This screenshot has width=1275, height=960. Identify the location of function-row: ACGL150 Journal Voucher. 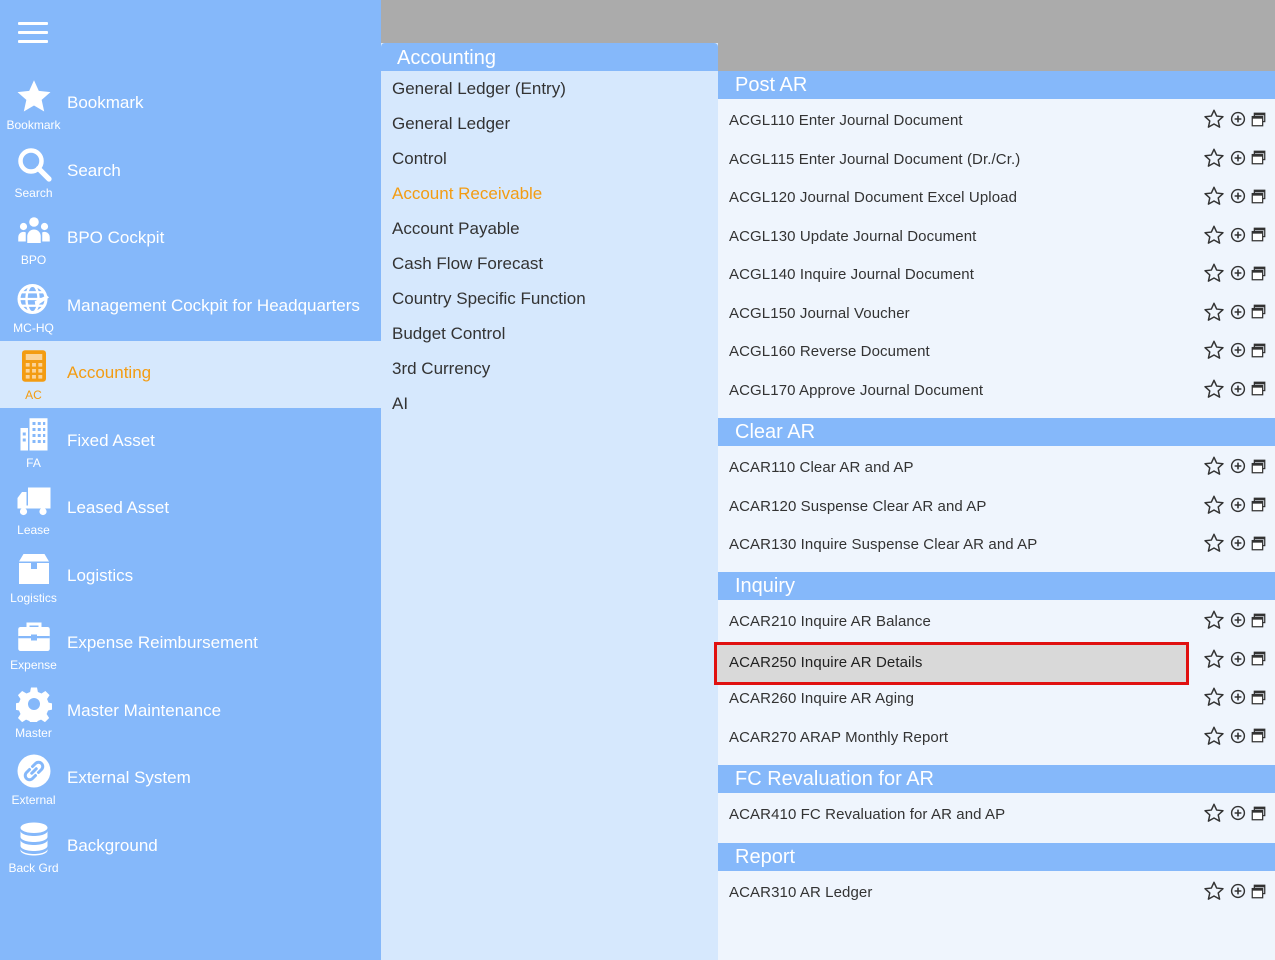
(996, 314).